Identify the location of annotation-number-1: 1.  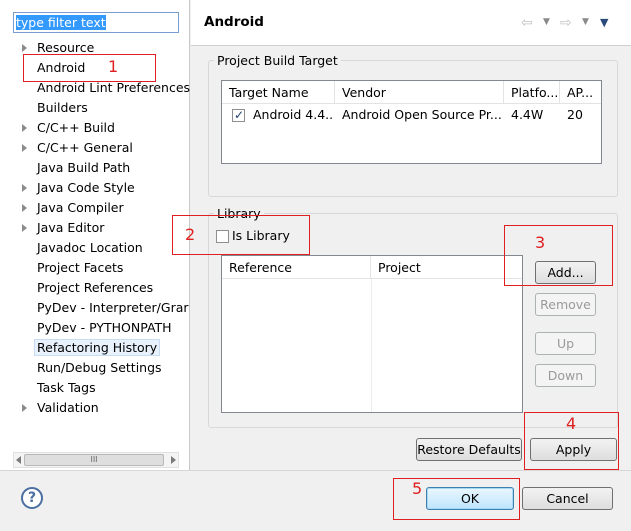
(113, 66).